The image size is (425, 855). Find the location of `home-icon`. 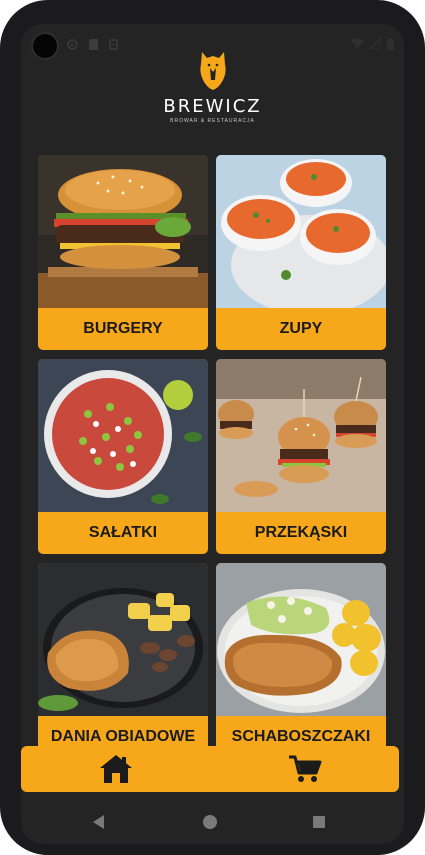

home-icon is located at coordinates (115, 769).